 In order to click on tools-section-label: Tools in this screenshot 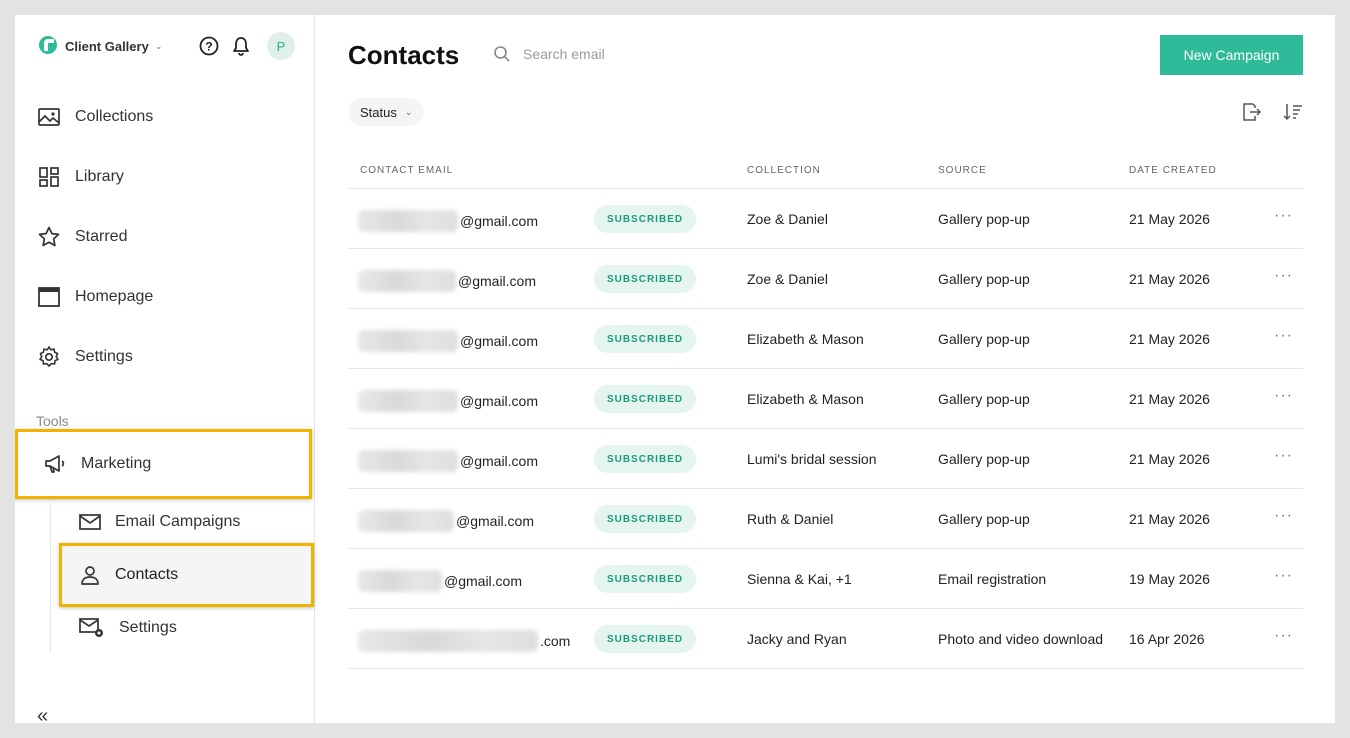, I will do `click(52, 421)`.